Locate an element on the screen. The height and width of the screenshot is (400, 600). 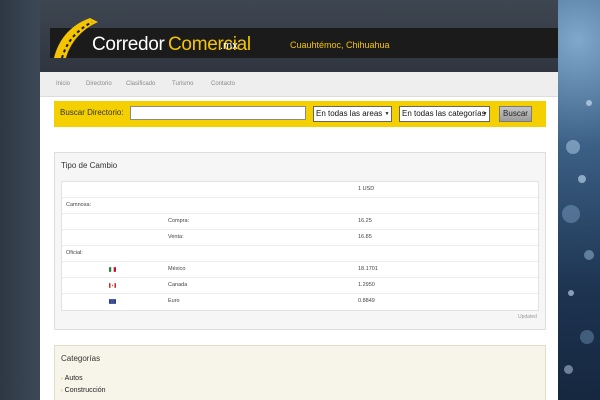
road-logo-icon is located at coordinates (74, 36).